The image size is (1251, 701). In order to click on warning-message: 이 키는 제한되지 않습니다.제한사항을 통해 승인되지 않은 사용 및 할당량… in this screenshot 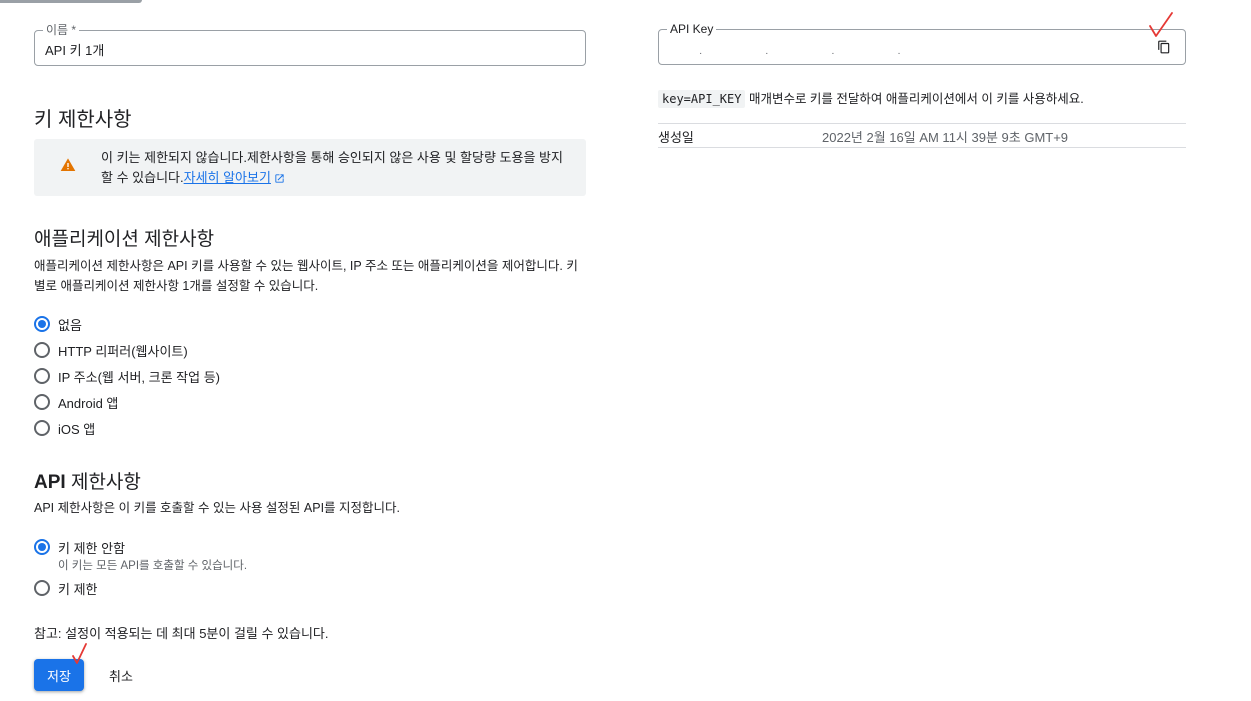, I will do `click(336, 168)`.